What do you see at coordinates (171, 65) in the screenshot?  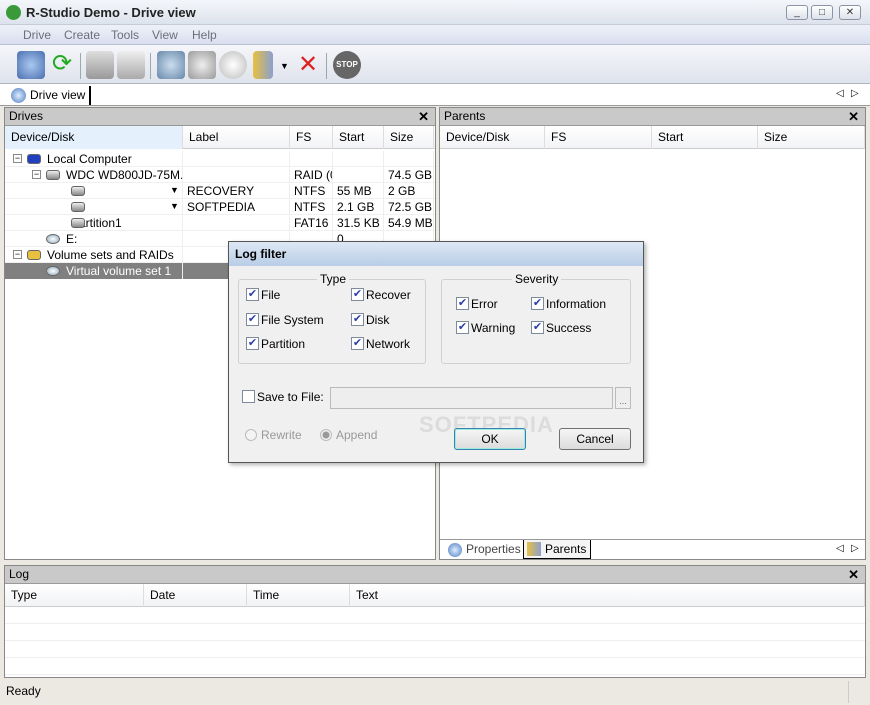 I see `recover-icon` at bounding box center [171, 65].